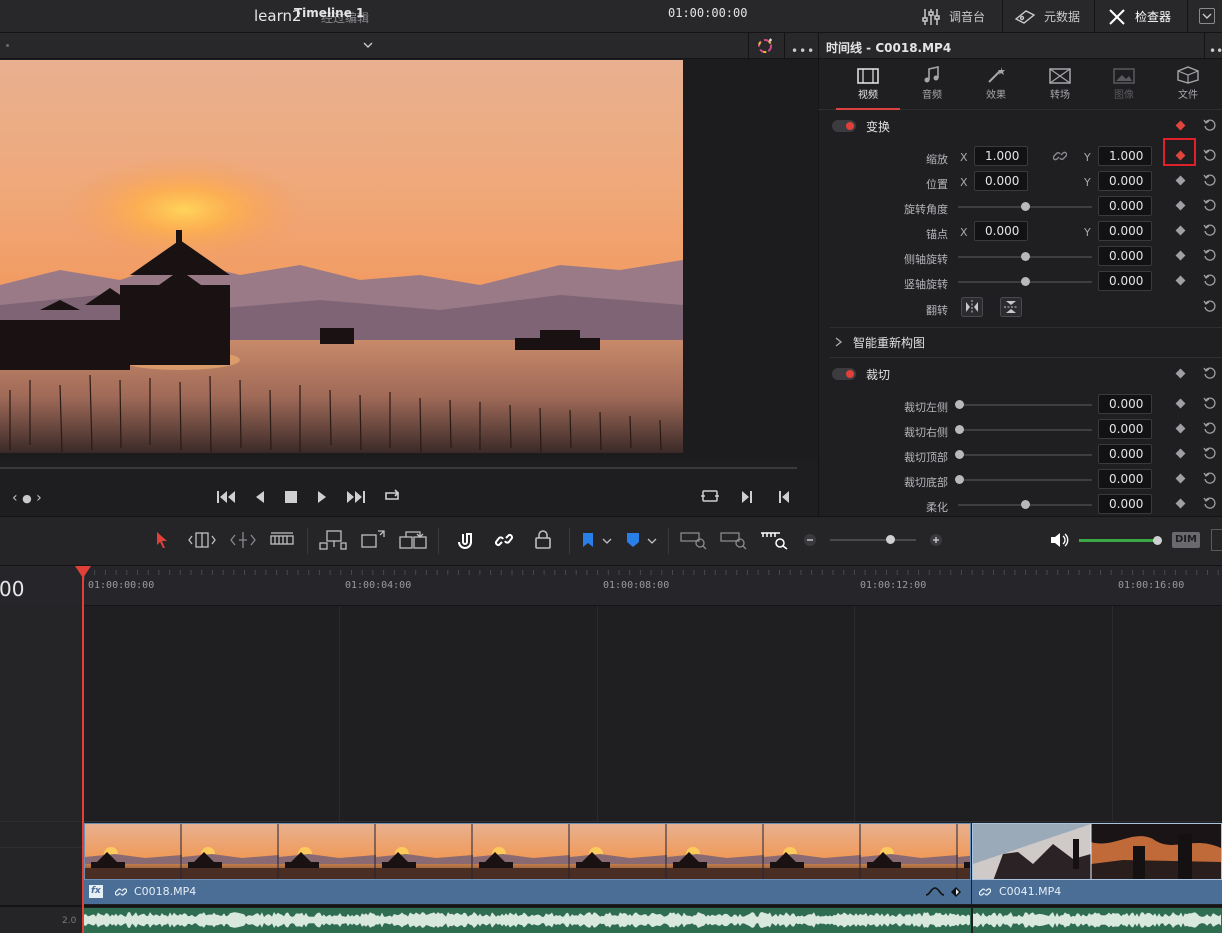 The width and height of the screenshot is (1222, 933). What do you see at coordinates (162, 540) in the screenshot?
I see `selection-pointer-icon` at bounding box center [162, 540].